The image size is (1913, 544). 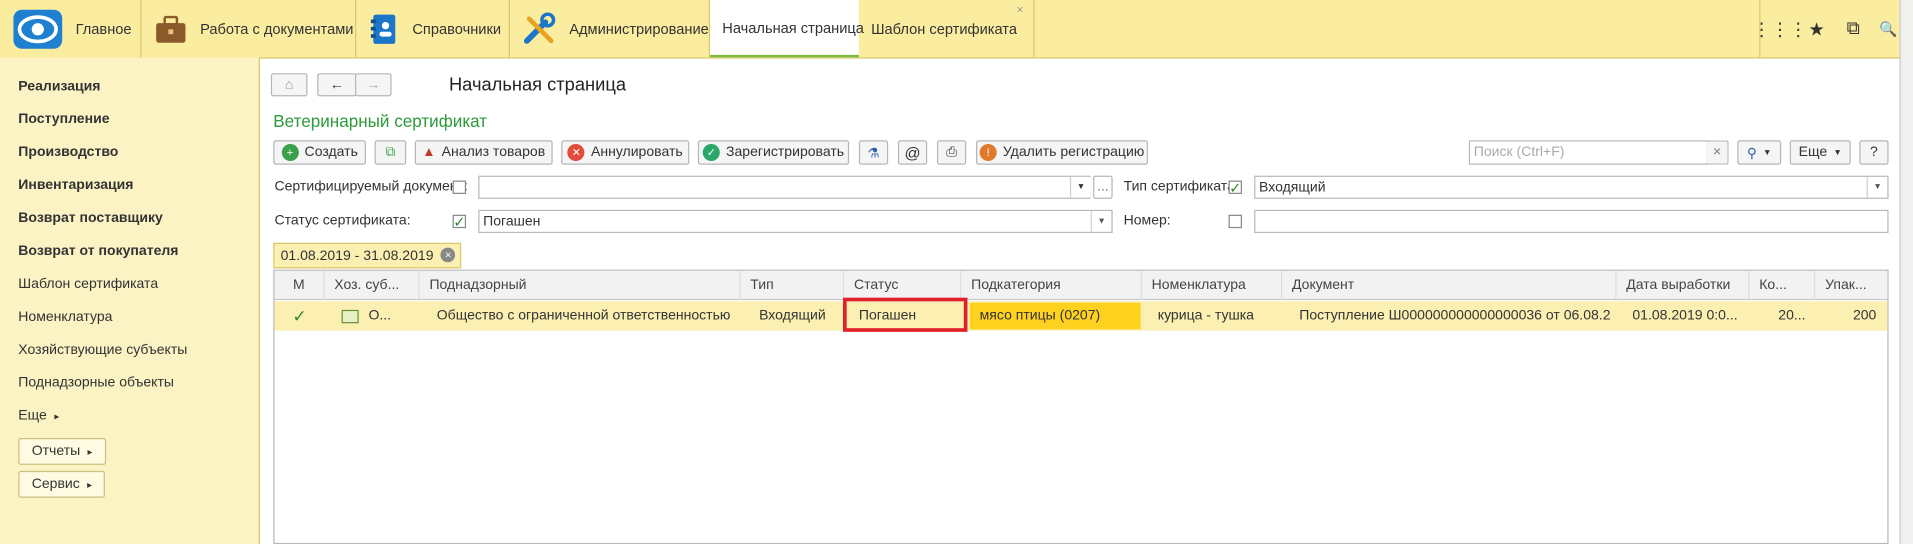 What do you see at coordinates (300, 316) in the screenshot?
I see `row-mark-check-icon: ✓` at bounding box center [300, 316].